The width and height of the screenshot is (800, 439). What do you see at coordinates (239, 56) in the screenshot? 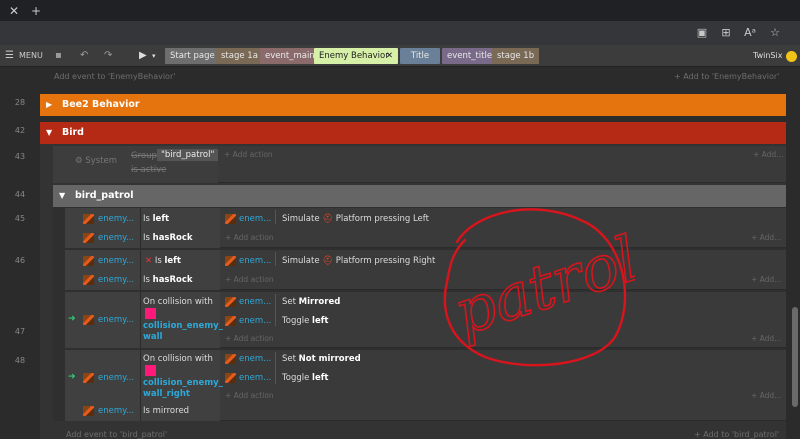
I see `tab-stage-1a: stage 1a` at bounding box center [239, 56].